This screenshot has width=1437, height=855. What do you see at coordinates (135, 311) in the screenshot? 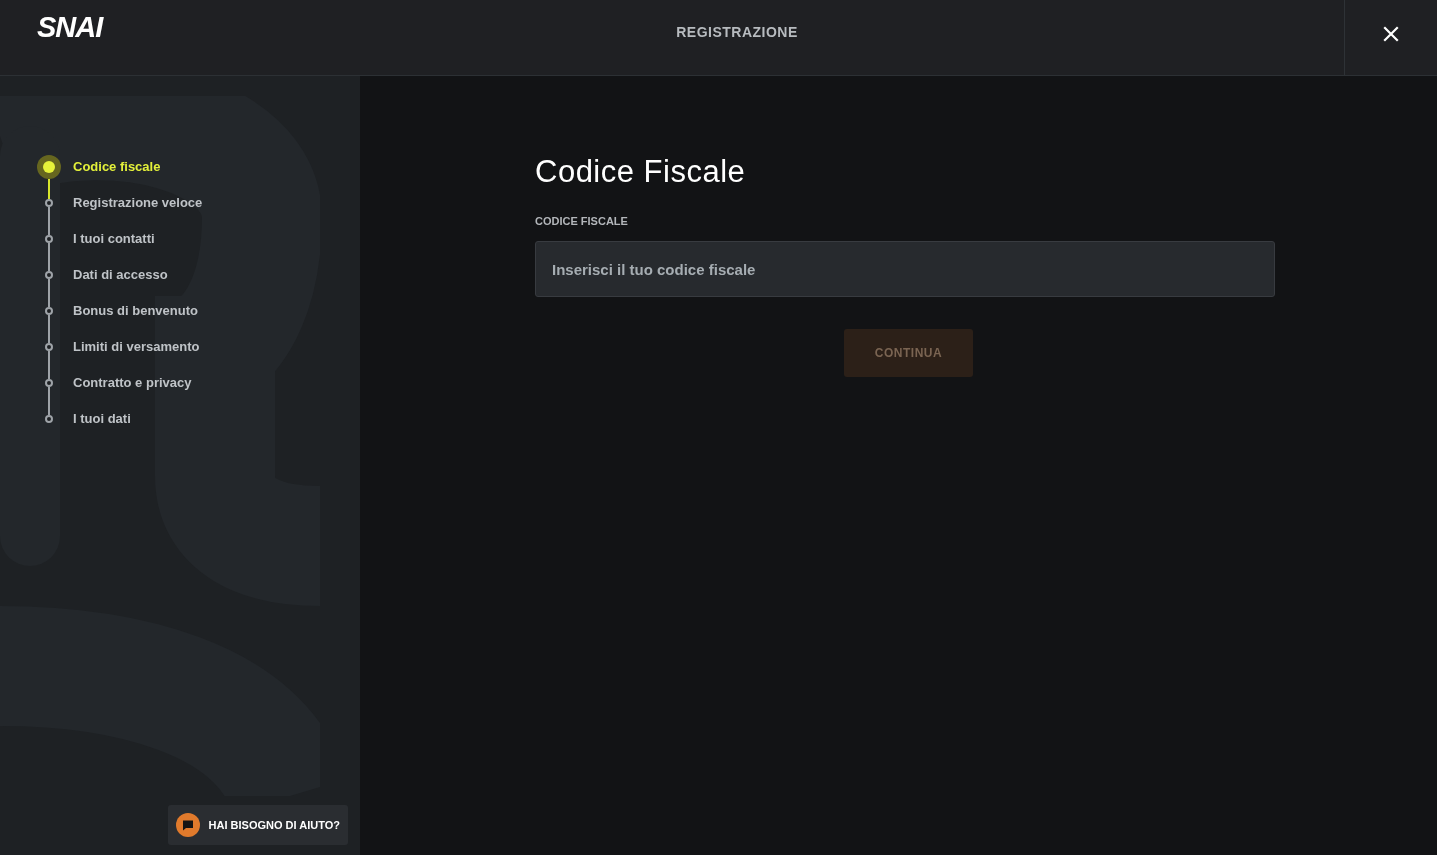
I see `step-label: Bonus di benvenuto` at bounding box center [135, 311].